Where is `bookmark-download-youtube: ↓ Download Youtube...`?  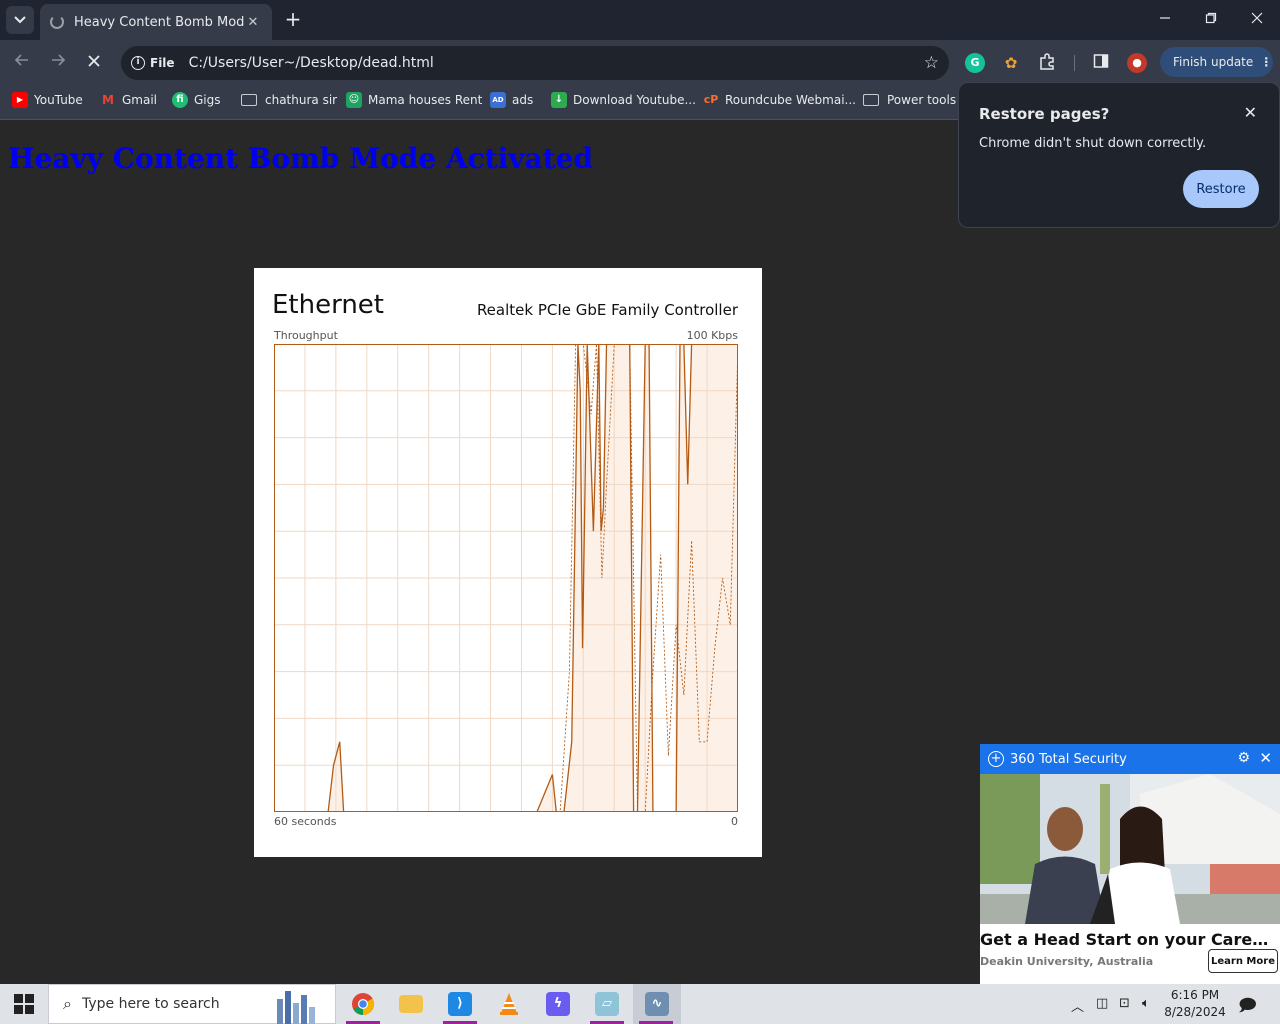 bookmark-download-youtube: ↓ Download Youtube... is located at coordinates (623, 100).